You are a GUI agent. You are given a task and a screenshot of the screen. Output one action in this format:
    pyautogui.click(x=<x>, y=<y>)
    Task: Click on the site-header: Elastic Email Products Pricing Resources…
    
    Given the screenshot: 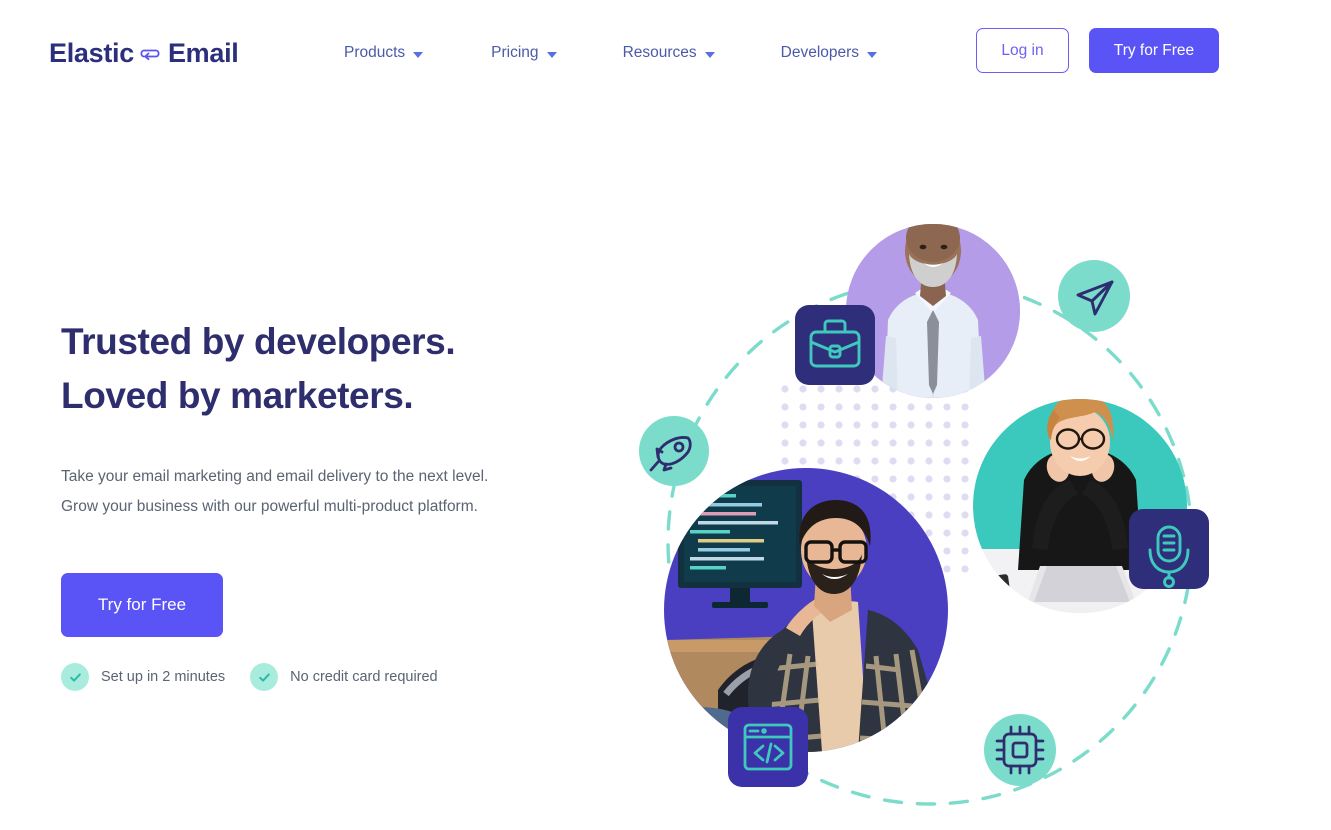 What is the action you would take?
    pyautogui.click(x=665, y=51)
    